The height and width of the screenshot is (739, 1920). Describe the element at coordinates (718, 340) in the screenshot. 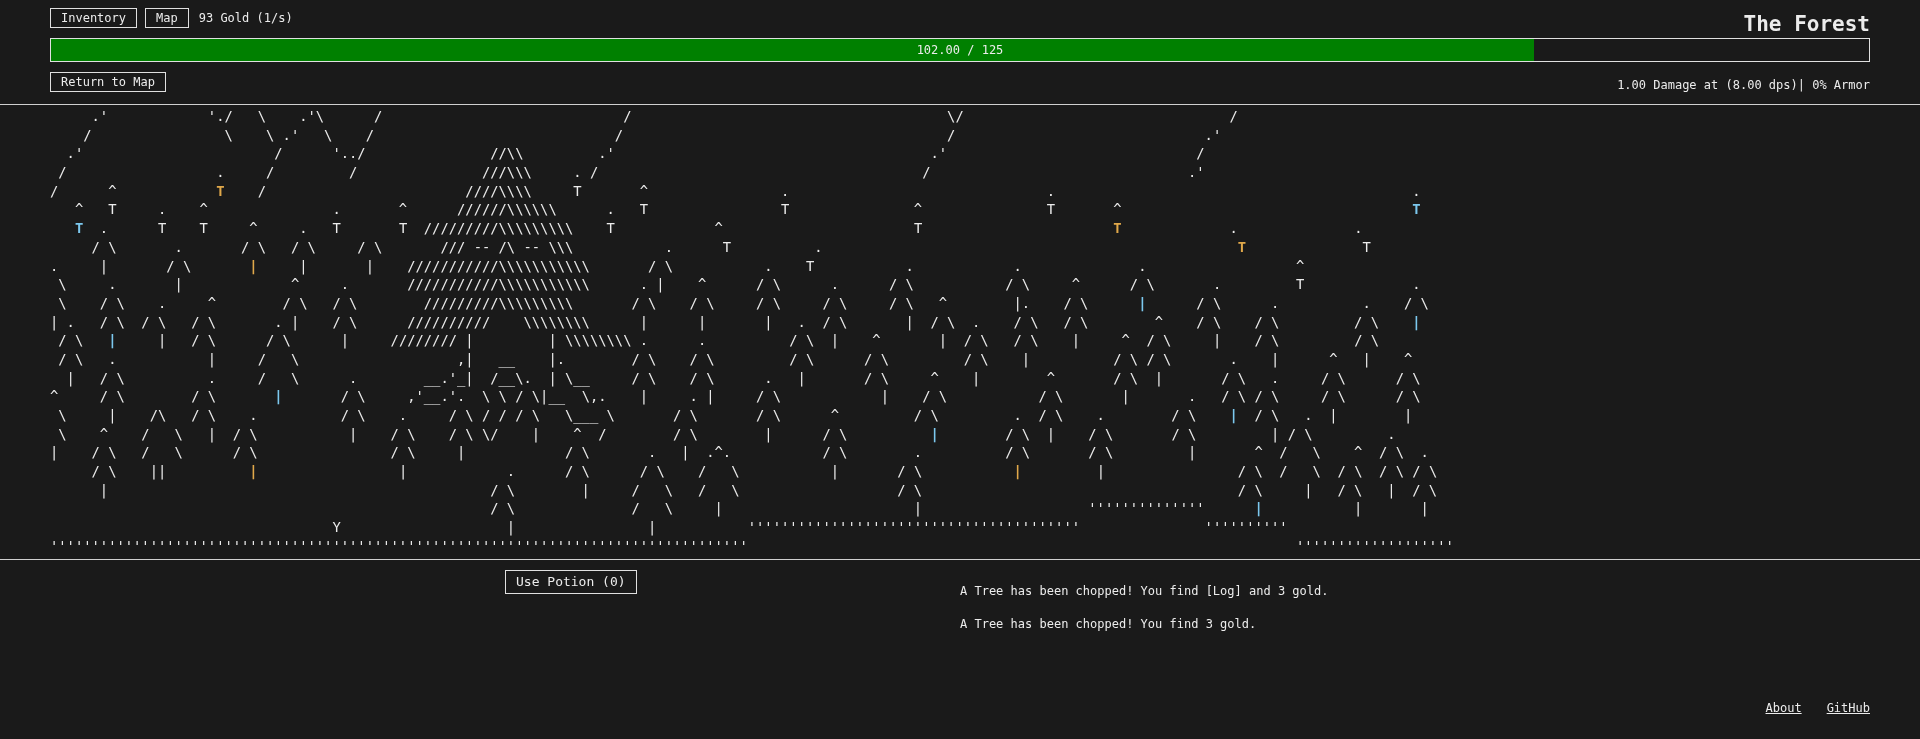

I see `ascii-art-line: / \ | | / \ / \ | //////// | | \\\\\\\\ . . / \ | ^ | / \ / \ | ^ / \ | / \ / \` at that location.